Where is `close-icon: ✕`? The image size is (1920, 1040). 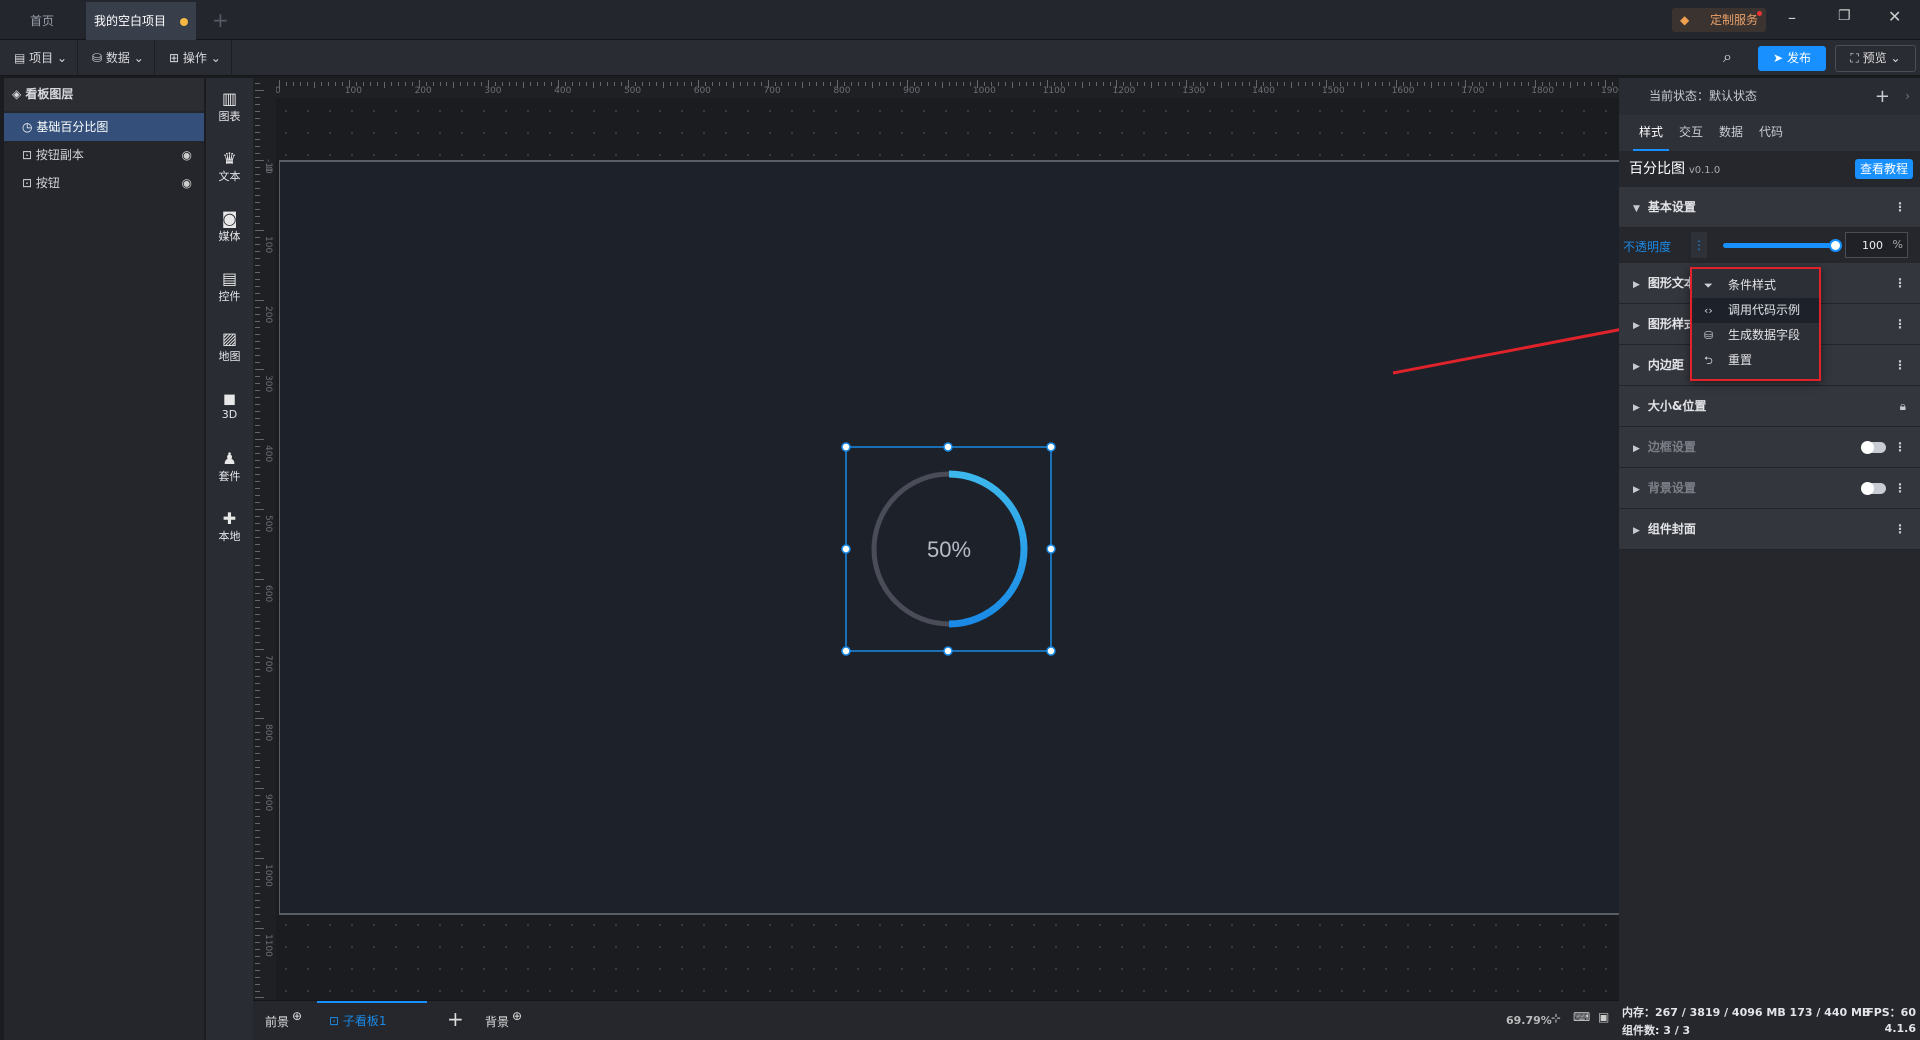 close-icon: ✕ is located at coordinates (1894, 16).